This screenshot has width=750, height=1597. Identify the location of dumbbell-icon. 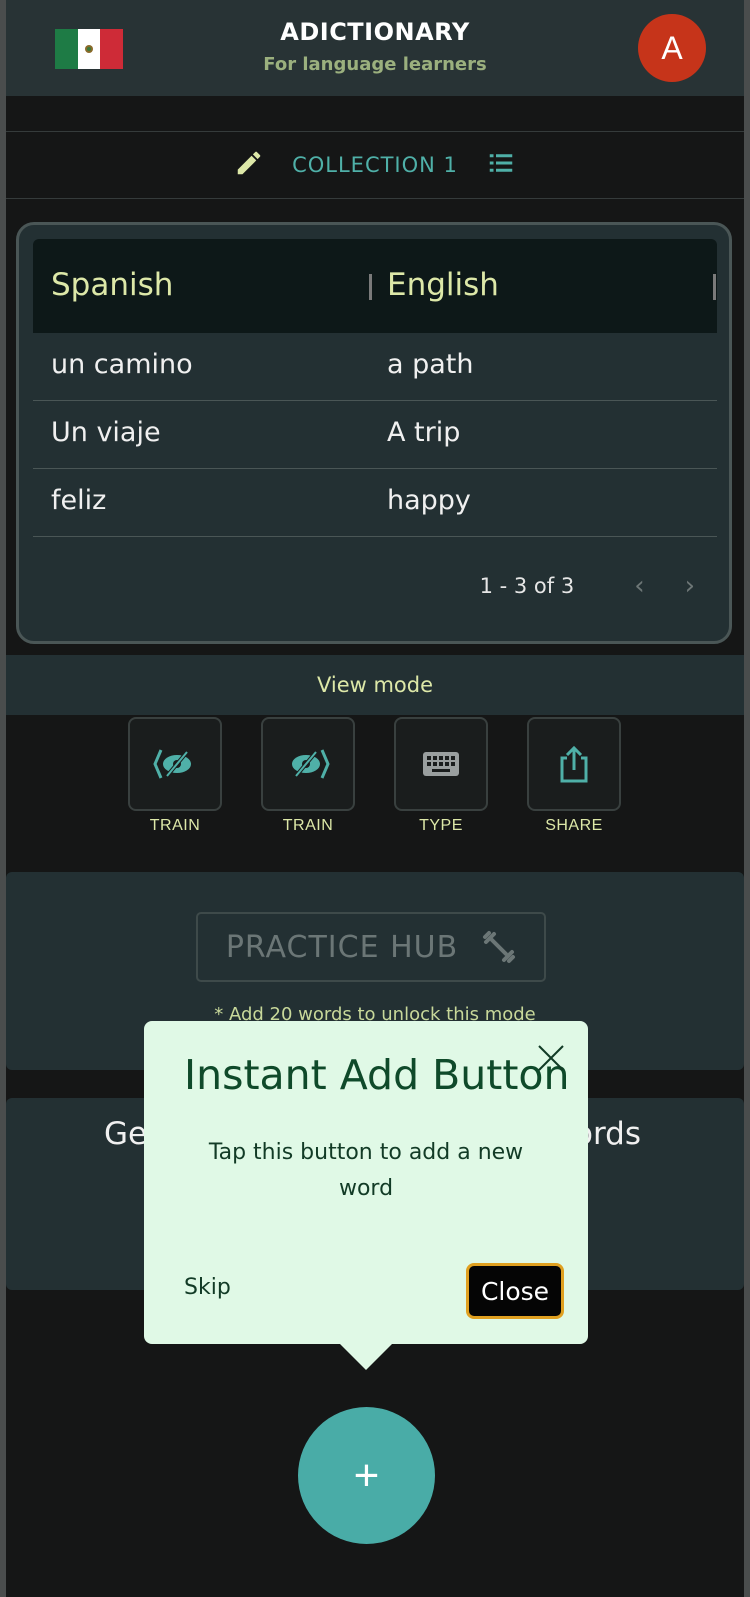
(499, 947).